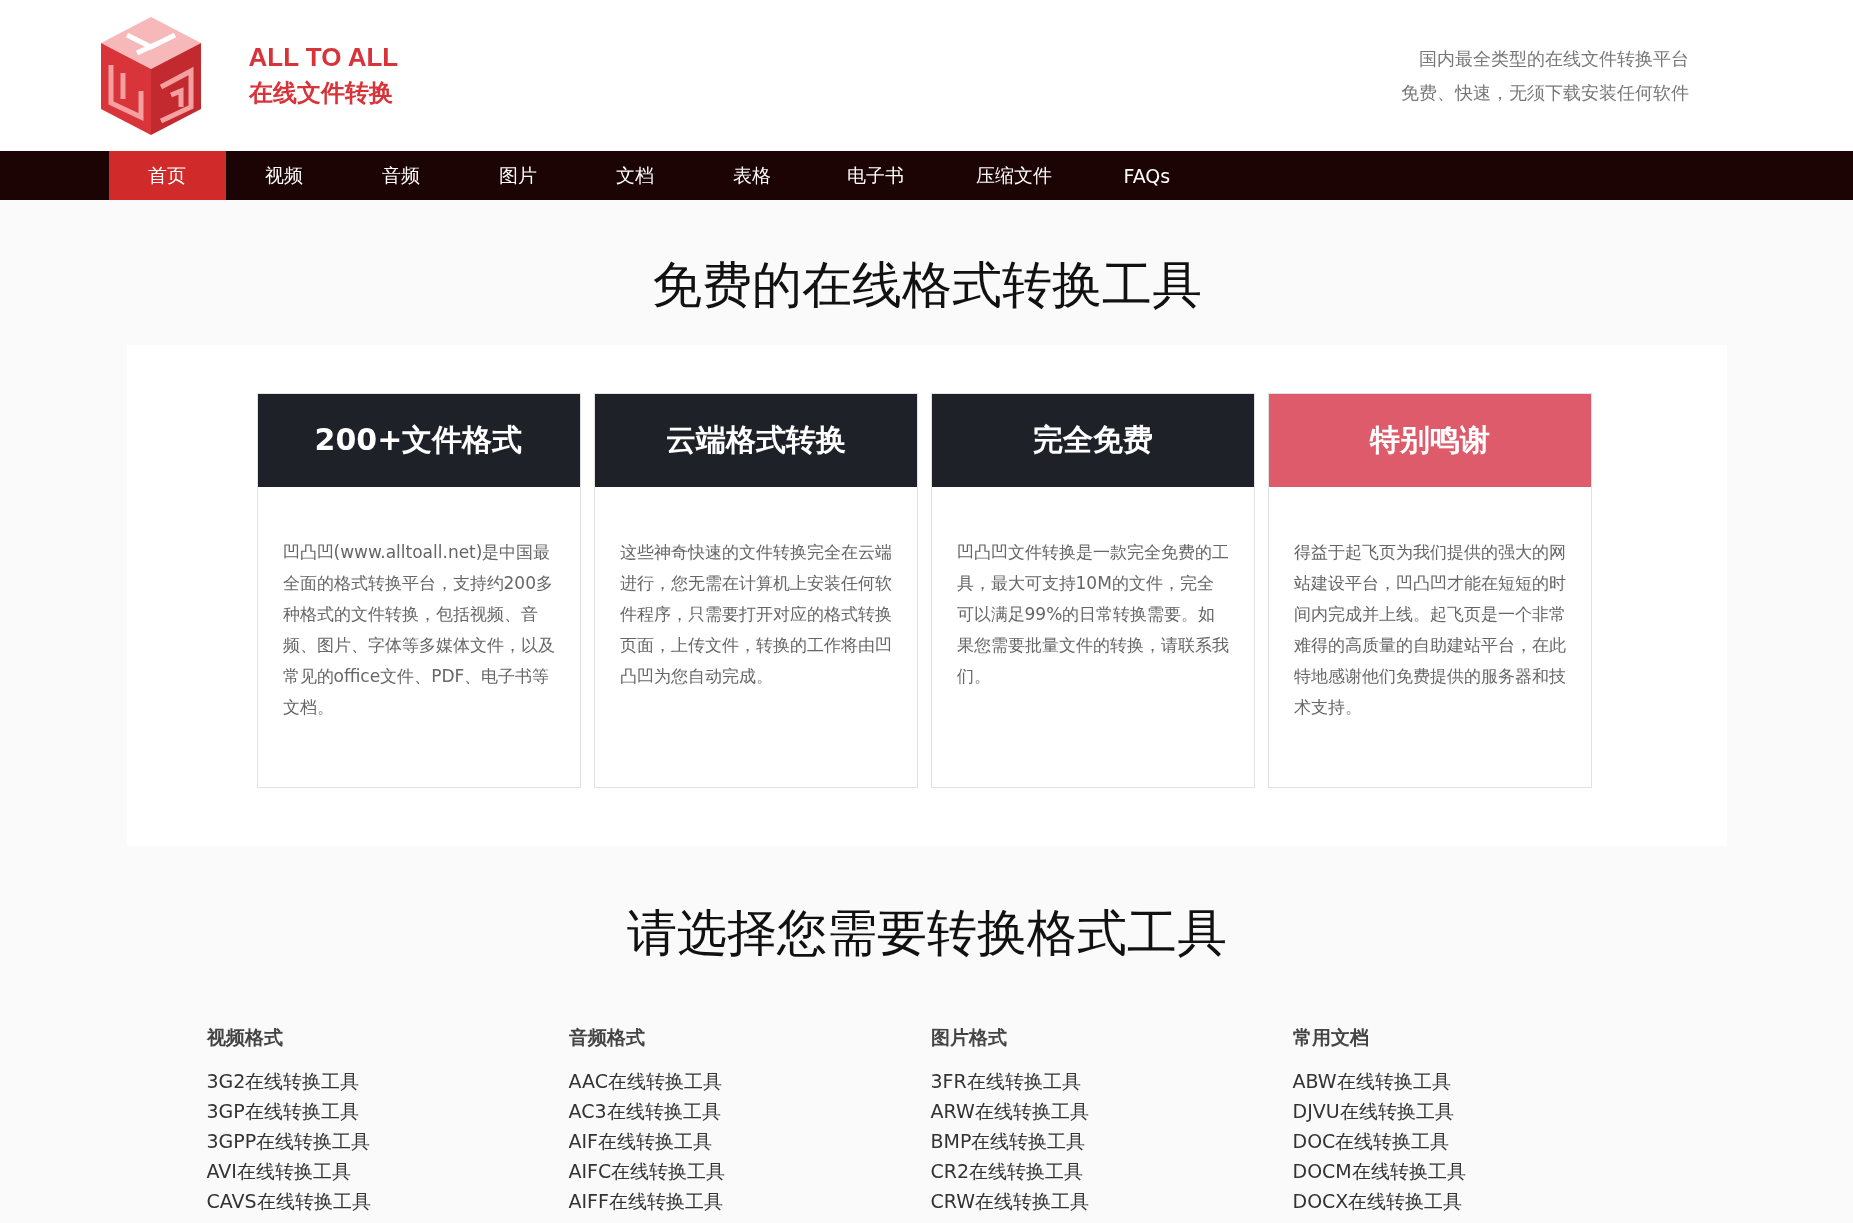 The image size is (1853, 1223). I want to click on tool-link: 3GPP在线转换工具, so click(288, 1141).